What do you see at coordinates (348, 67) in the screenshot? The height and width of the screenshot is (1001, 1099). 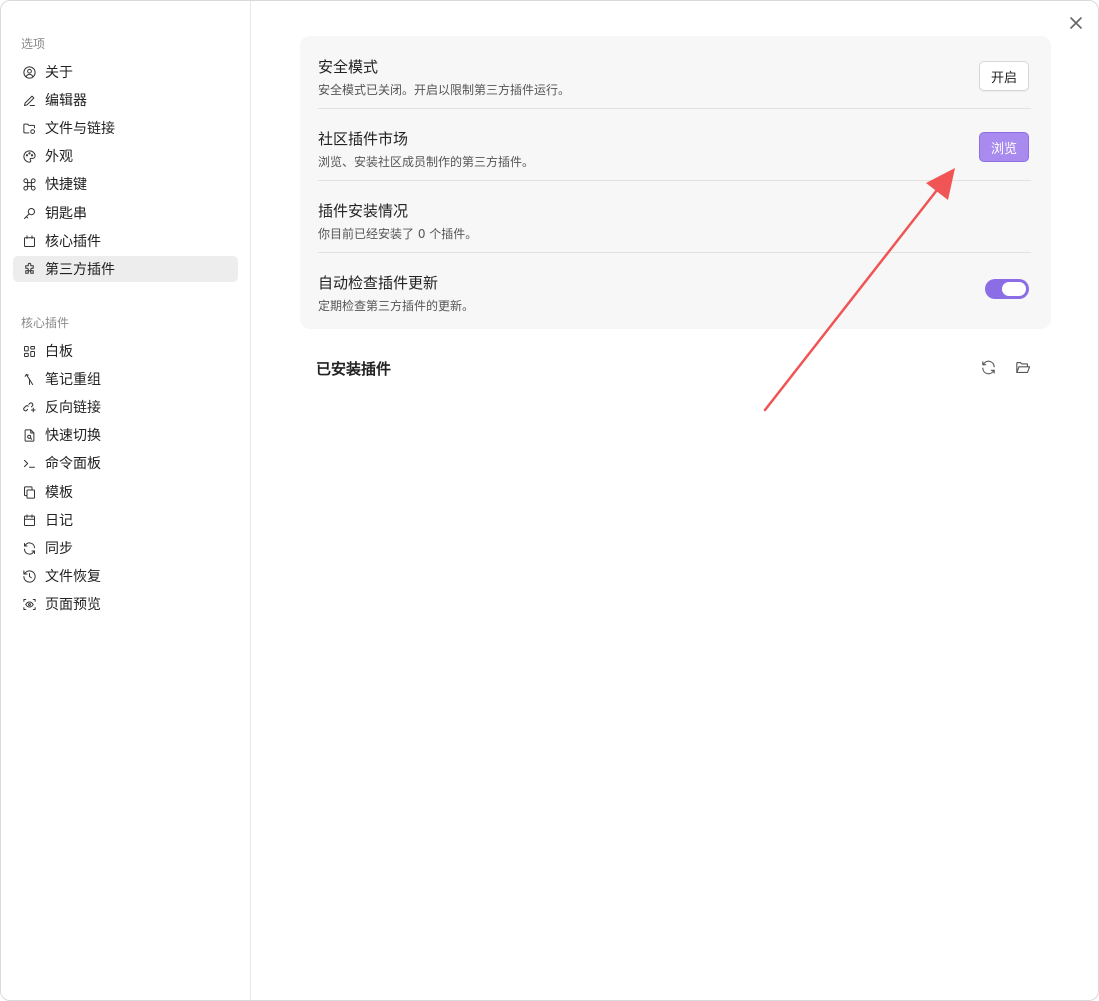 I see `setting-title: 安全模式` at bounding box center [348, 67].